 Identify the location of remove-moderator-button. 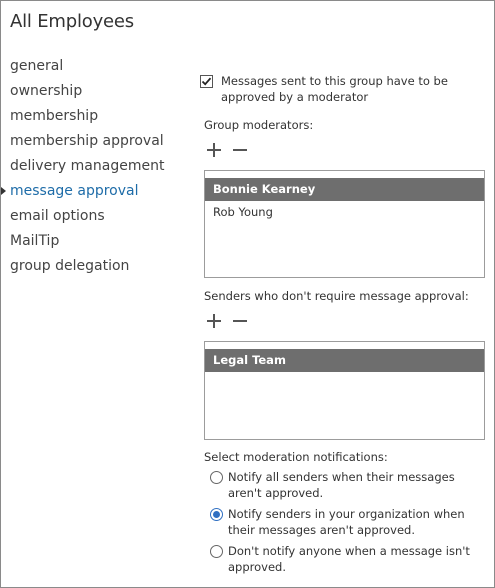
(240, 150).